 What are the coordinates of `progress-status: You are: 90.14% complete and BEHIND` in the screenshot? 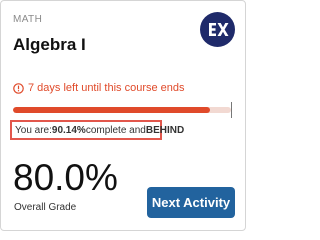 It's located at (97, 130).